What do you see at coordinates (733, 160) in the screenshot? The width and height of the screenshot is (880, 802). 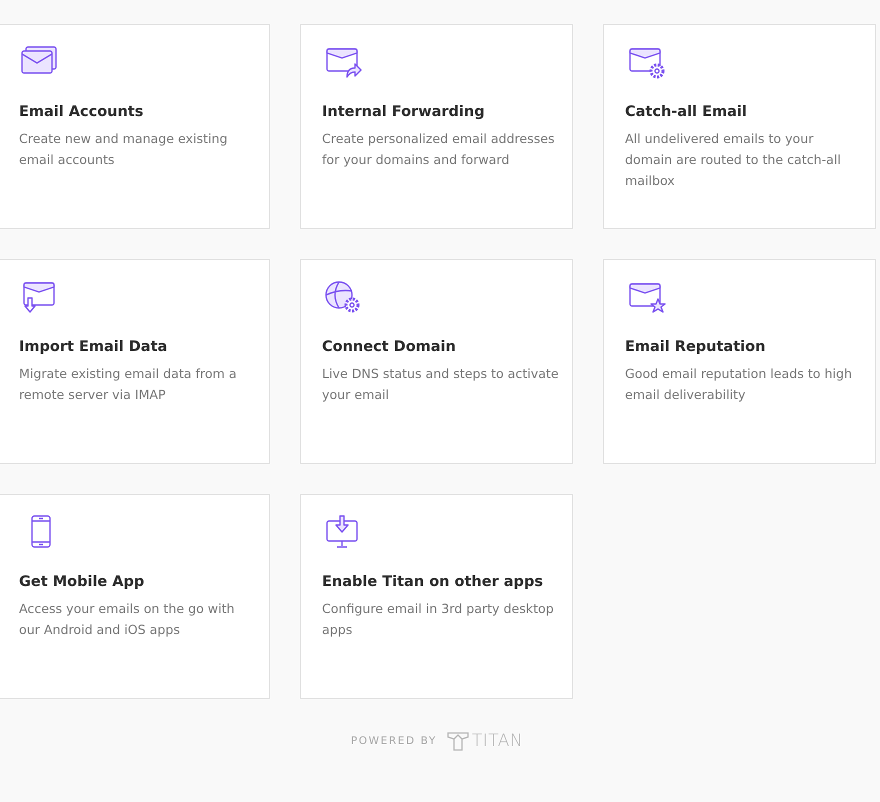 I see `card-description: All undelivered emails to your domain are routed to the catch-all mailbox` at bounding box center [733, 160].